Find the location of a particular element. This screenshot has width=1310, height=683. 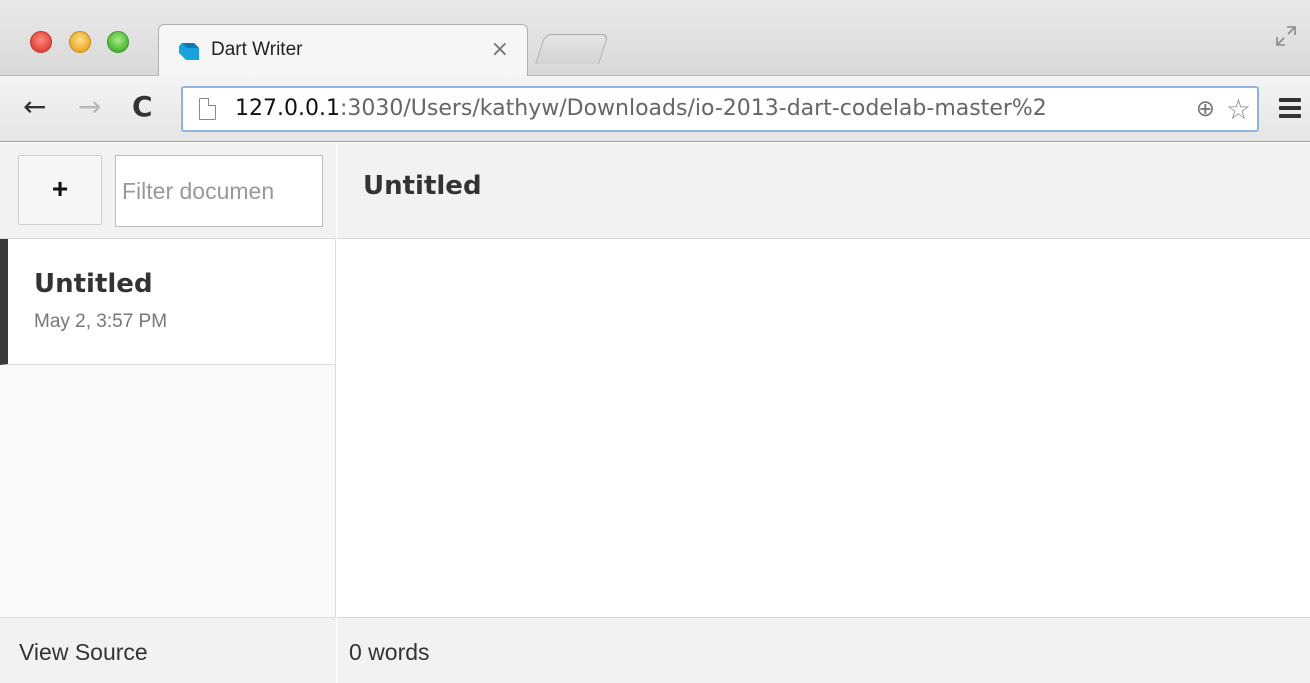

fullscreen-icon is located at coordinates (1286, 36).